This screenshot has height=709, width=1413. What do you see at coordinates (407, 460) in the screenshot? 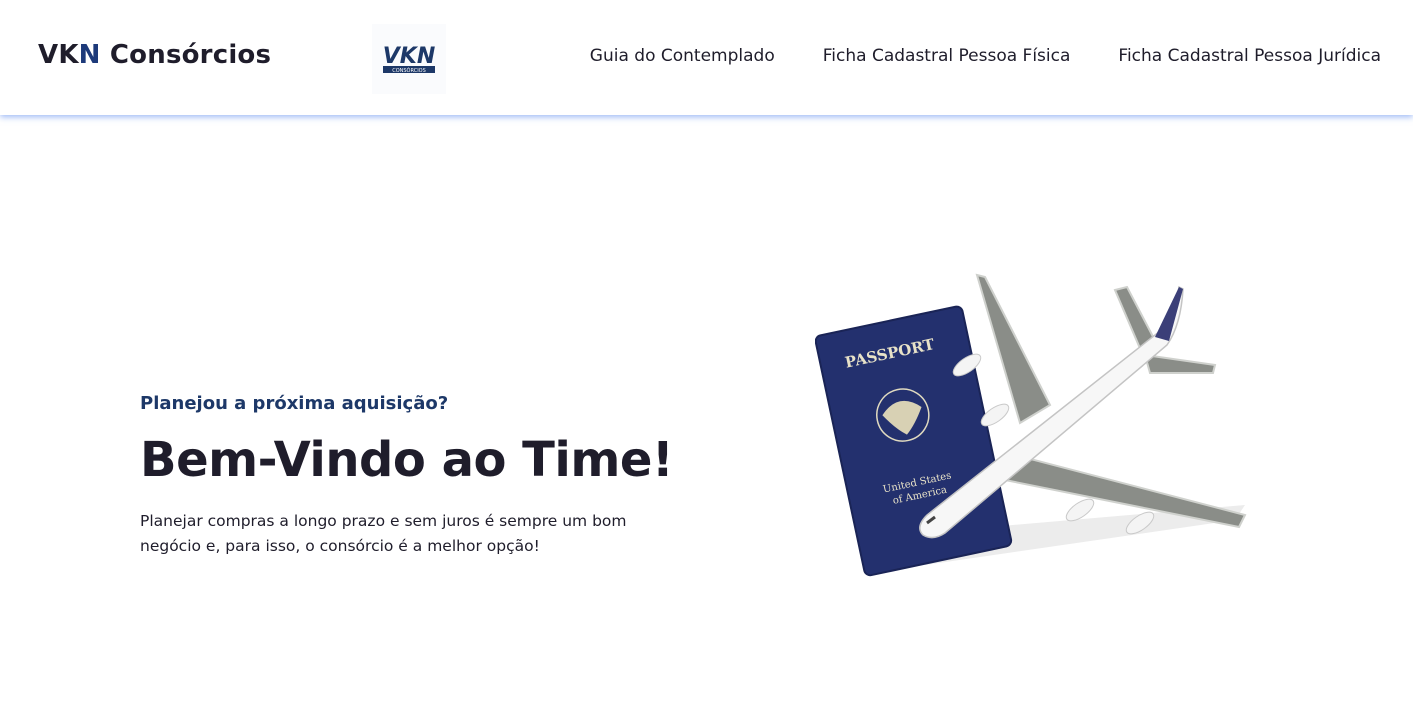
I see `hero-title: Bem-Vindo ao Time!` at bounding box center [407, 460].